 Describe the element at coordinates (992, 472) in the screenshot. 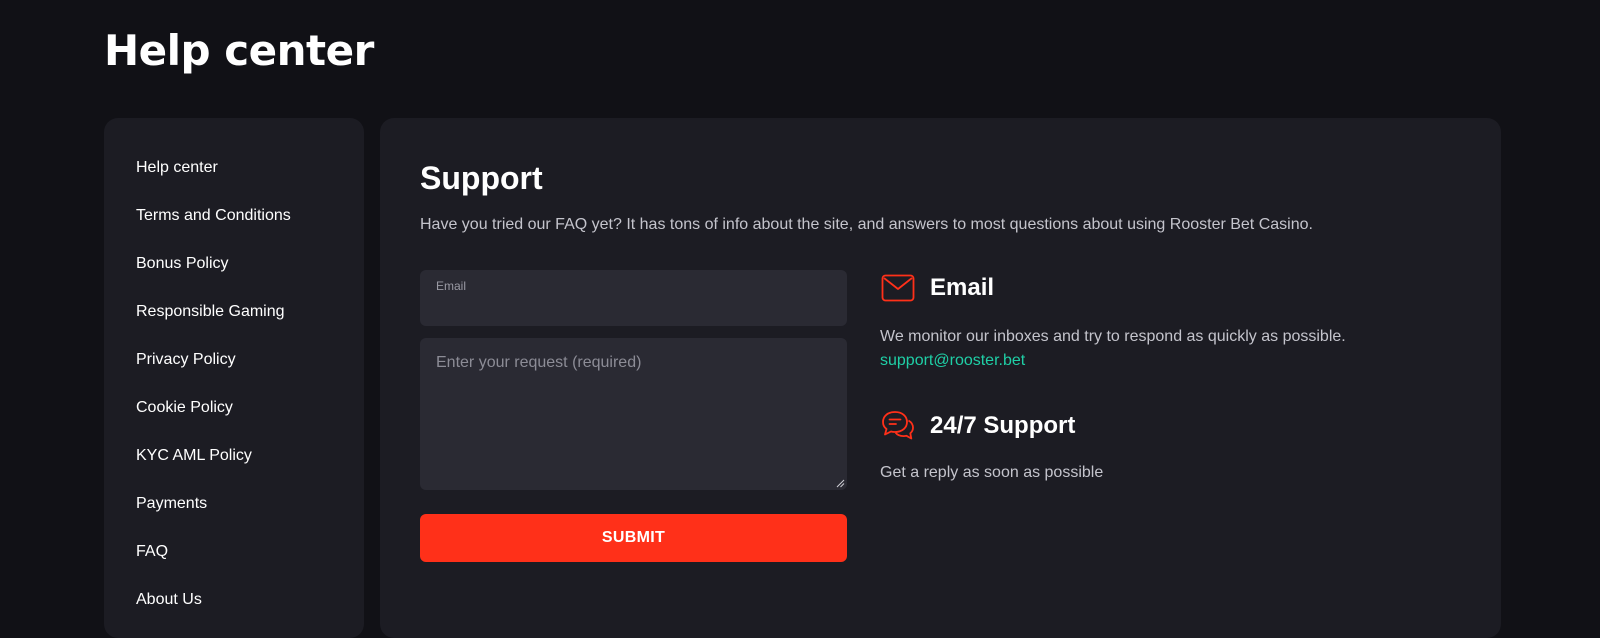

I see `contact-support-text: Get a reply as soon as possible` at that location.